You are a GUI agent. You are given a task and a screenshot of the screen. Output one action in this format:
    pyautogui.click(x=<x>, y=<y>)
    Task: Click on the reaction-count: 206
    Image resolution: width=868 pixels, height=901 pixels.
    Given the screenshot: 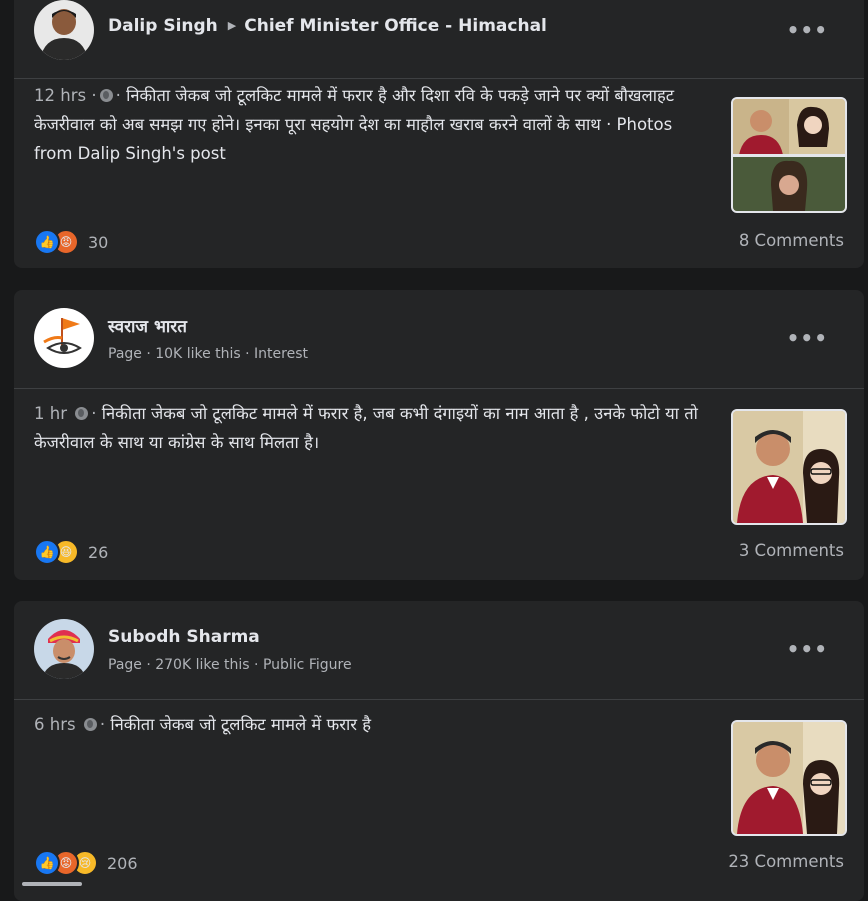 What is the action you would take?
    pyautogui.click(x=122, y=863)
    